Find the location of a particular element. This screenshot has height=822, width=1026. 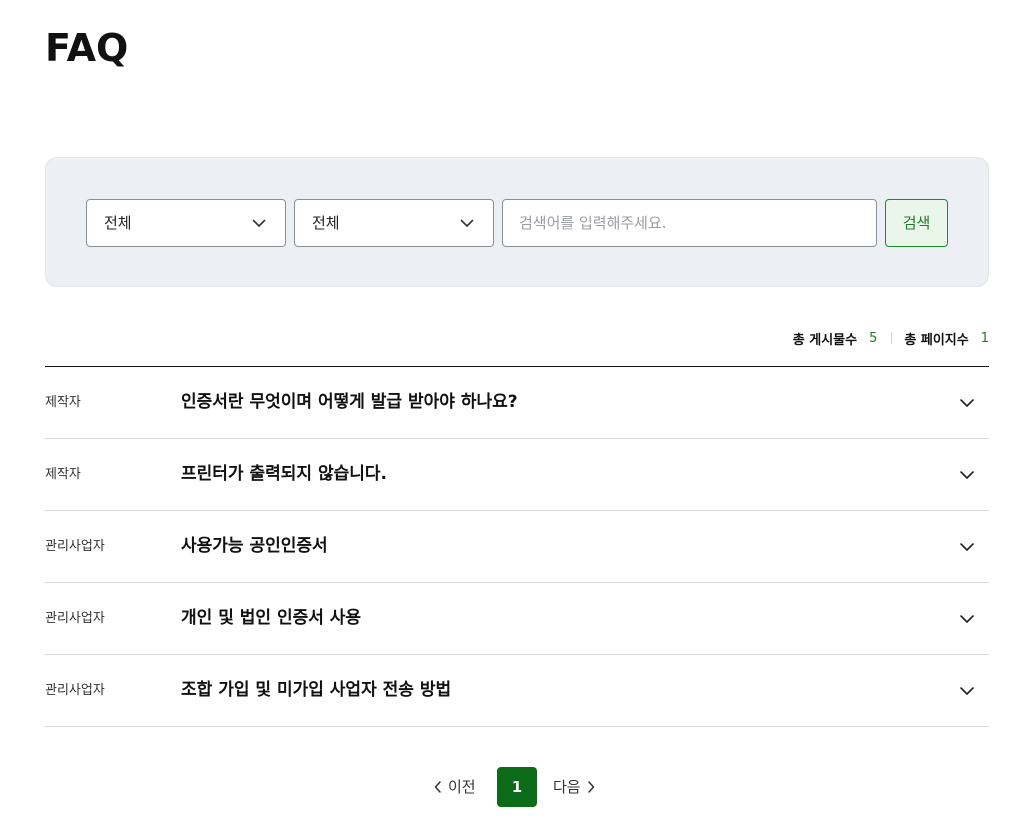

stats-divider is located at coordinates (892, 338).